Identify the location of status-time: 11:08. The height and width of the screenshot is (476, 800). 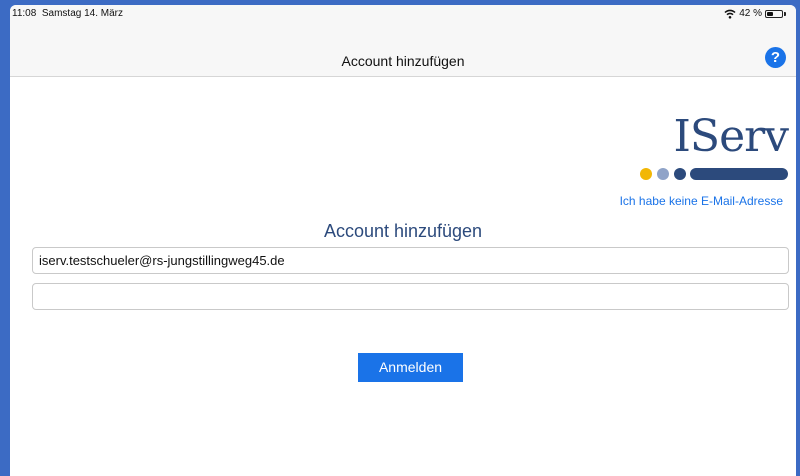
(24, 13).